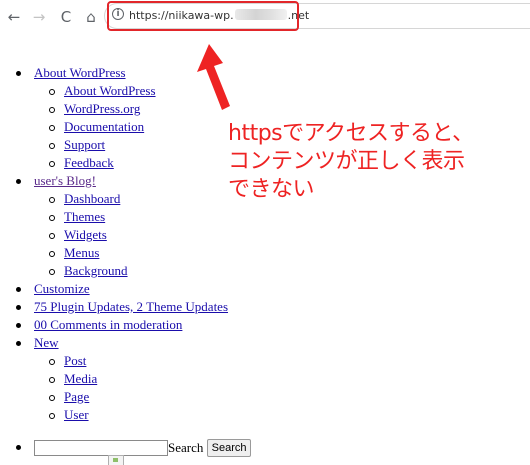 The width and height of the screenshot is (530, 465). Describe the element at coordinates (81, 252) in the screenshot. I see `menus-link: Menus` at that location.